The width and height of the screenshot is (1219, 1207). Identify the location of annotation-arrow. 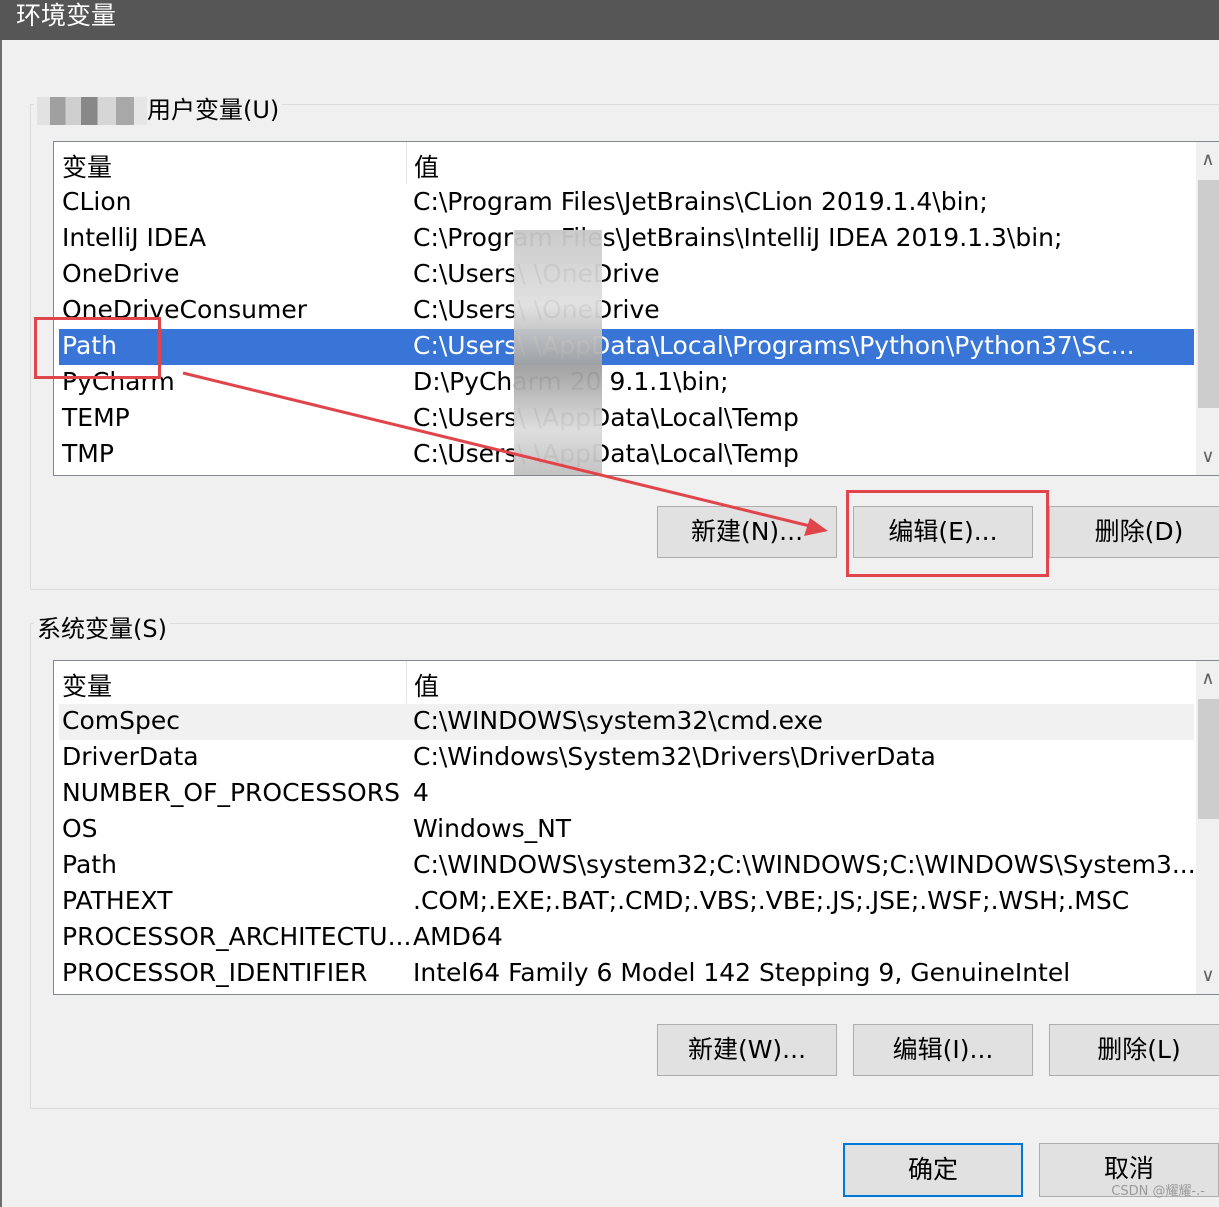
(505, 453).